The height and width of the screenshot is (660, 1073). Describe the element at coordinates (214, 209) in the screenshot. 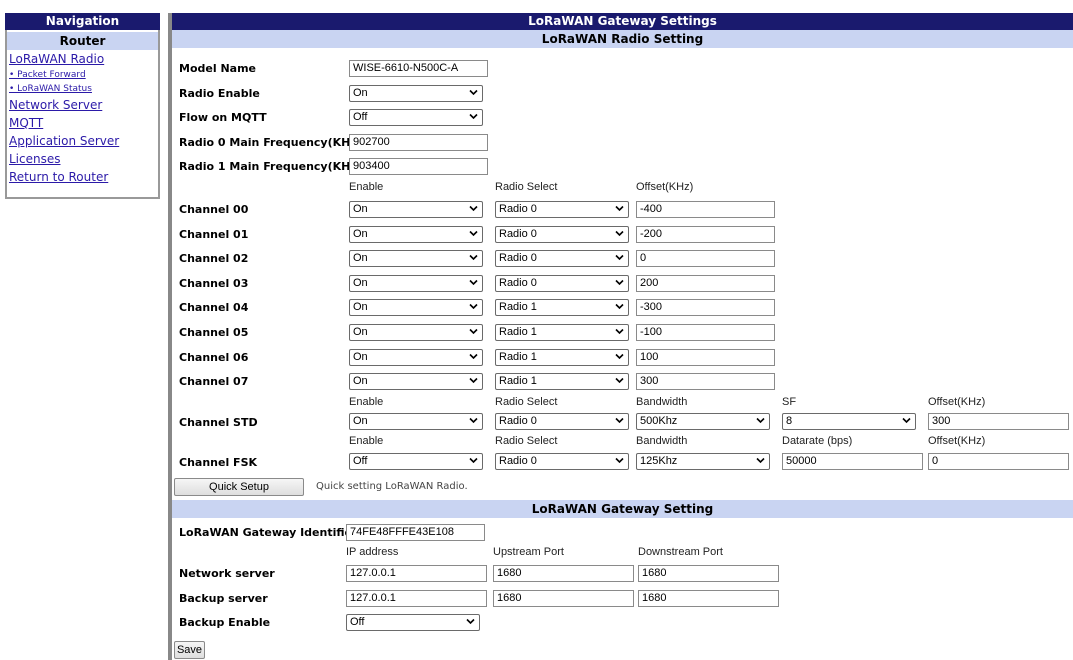

I see `channel-00-label: Channel 00` at that location.